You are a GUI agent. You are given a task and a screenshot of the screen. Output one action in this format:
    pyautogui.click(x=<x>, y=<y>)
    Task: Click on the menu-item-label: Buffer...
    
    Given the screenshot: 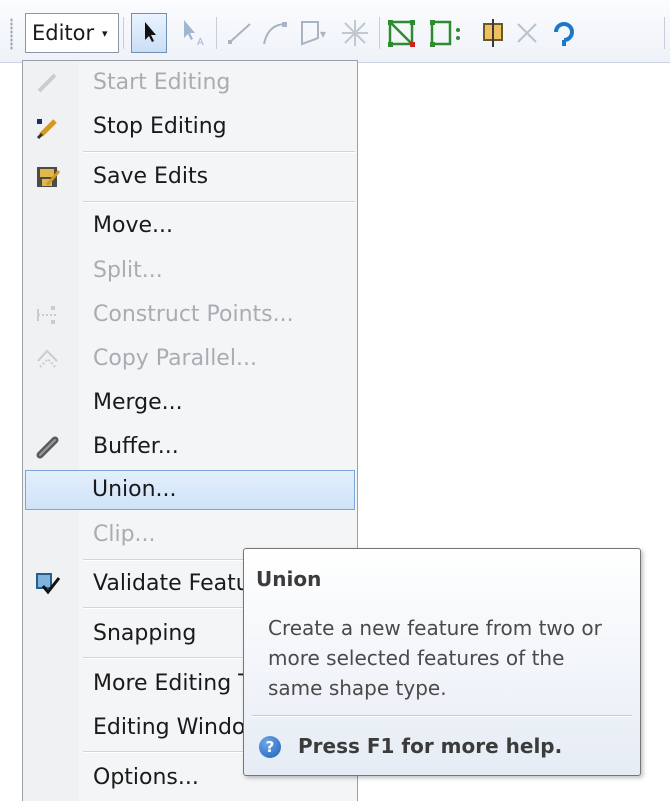 What is the action you would take?
    pyautogui.click(x=136, y=446)
    